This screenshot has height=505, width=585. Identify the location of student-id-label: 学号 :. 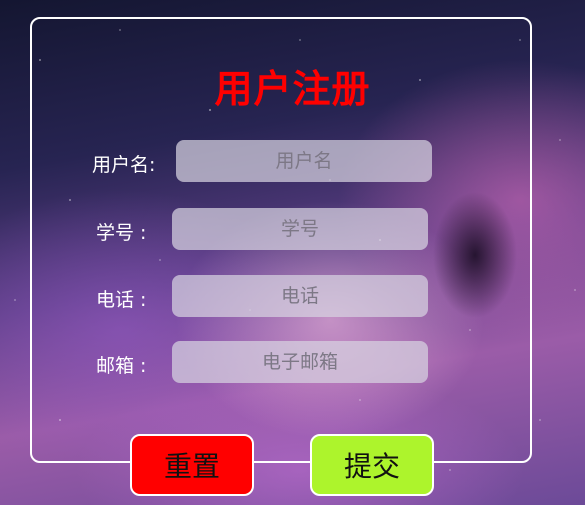
(121, 233).